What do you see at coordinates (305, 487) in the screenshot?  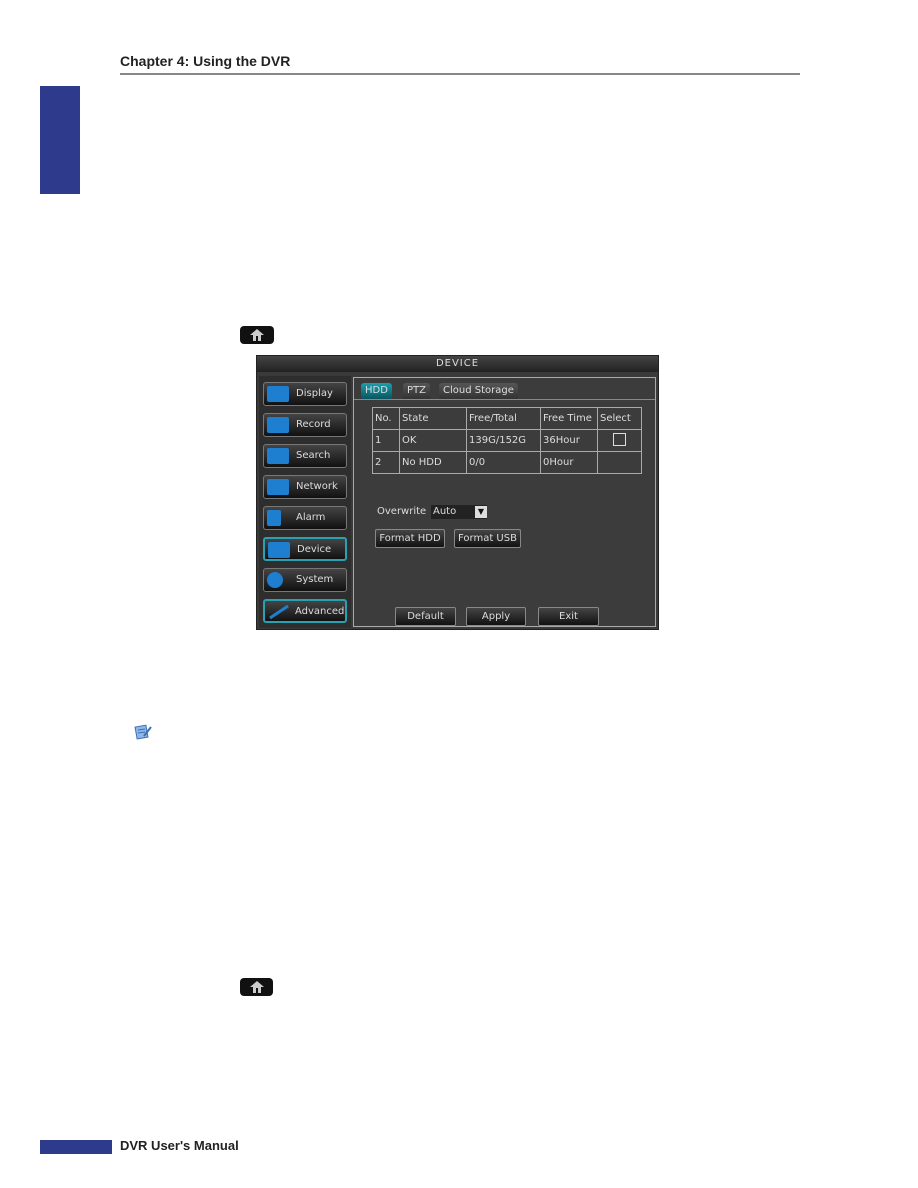 I see `sidebar-item-network: Network` at bounding box center [305, 487].